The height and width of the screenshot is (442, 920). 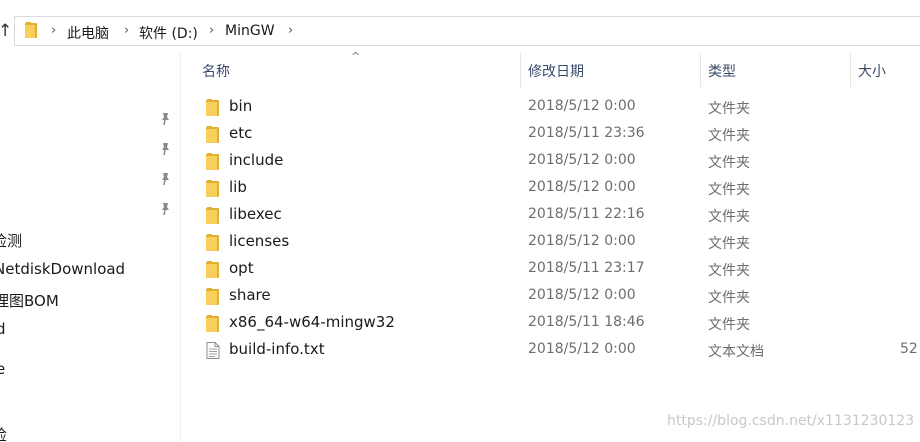 I want to click on file-name: lib, so click(x=238, y=187).